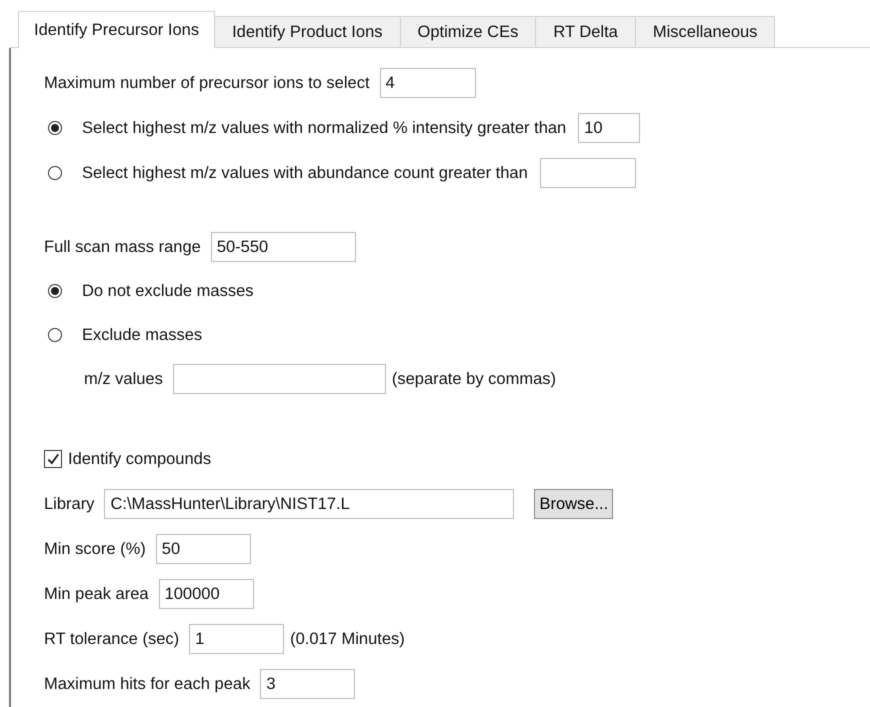  Describe the element at coordinates (112, 639) in the screenshot. I see `field-label: RT tolerance (sec)` at that location.